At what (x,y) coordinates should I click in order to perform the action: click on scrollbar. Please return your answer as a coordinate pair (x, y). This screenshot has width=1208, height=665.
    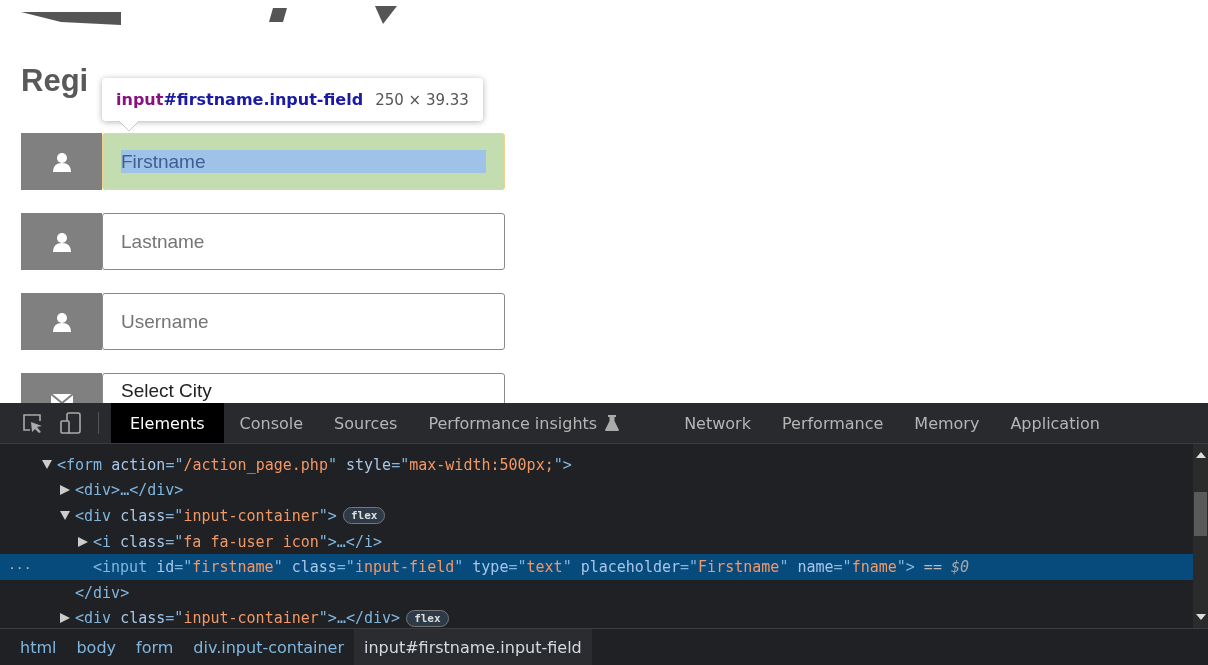
    Looking at the image, I should click on (1200, 536).